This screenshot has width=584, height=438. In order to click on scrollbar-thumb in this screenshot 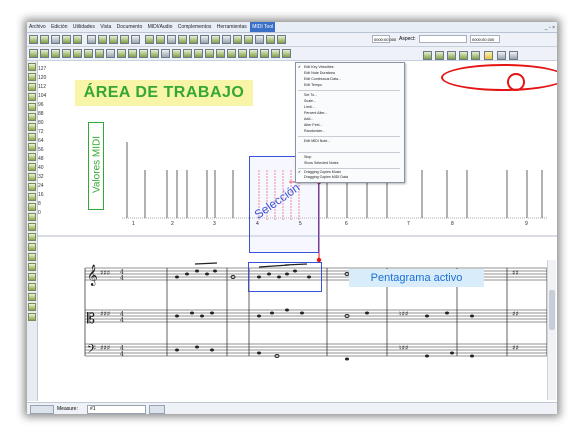, I will do `click(552, 310)`.